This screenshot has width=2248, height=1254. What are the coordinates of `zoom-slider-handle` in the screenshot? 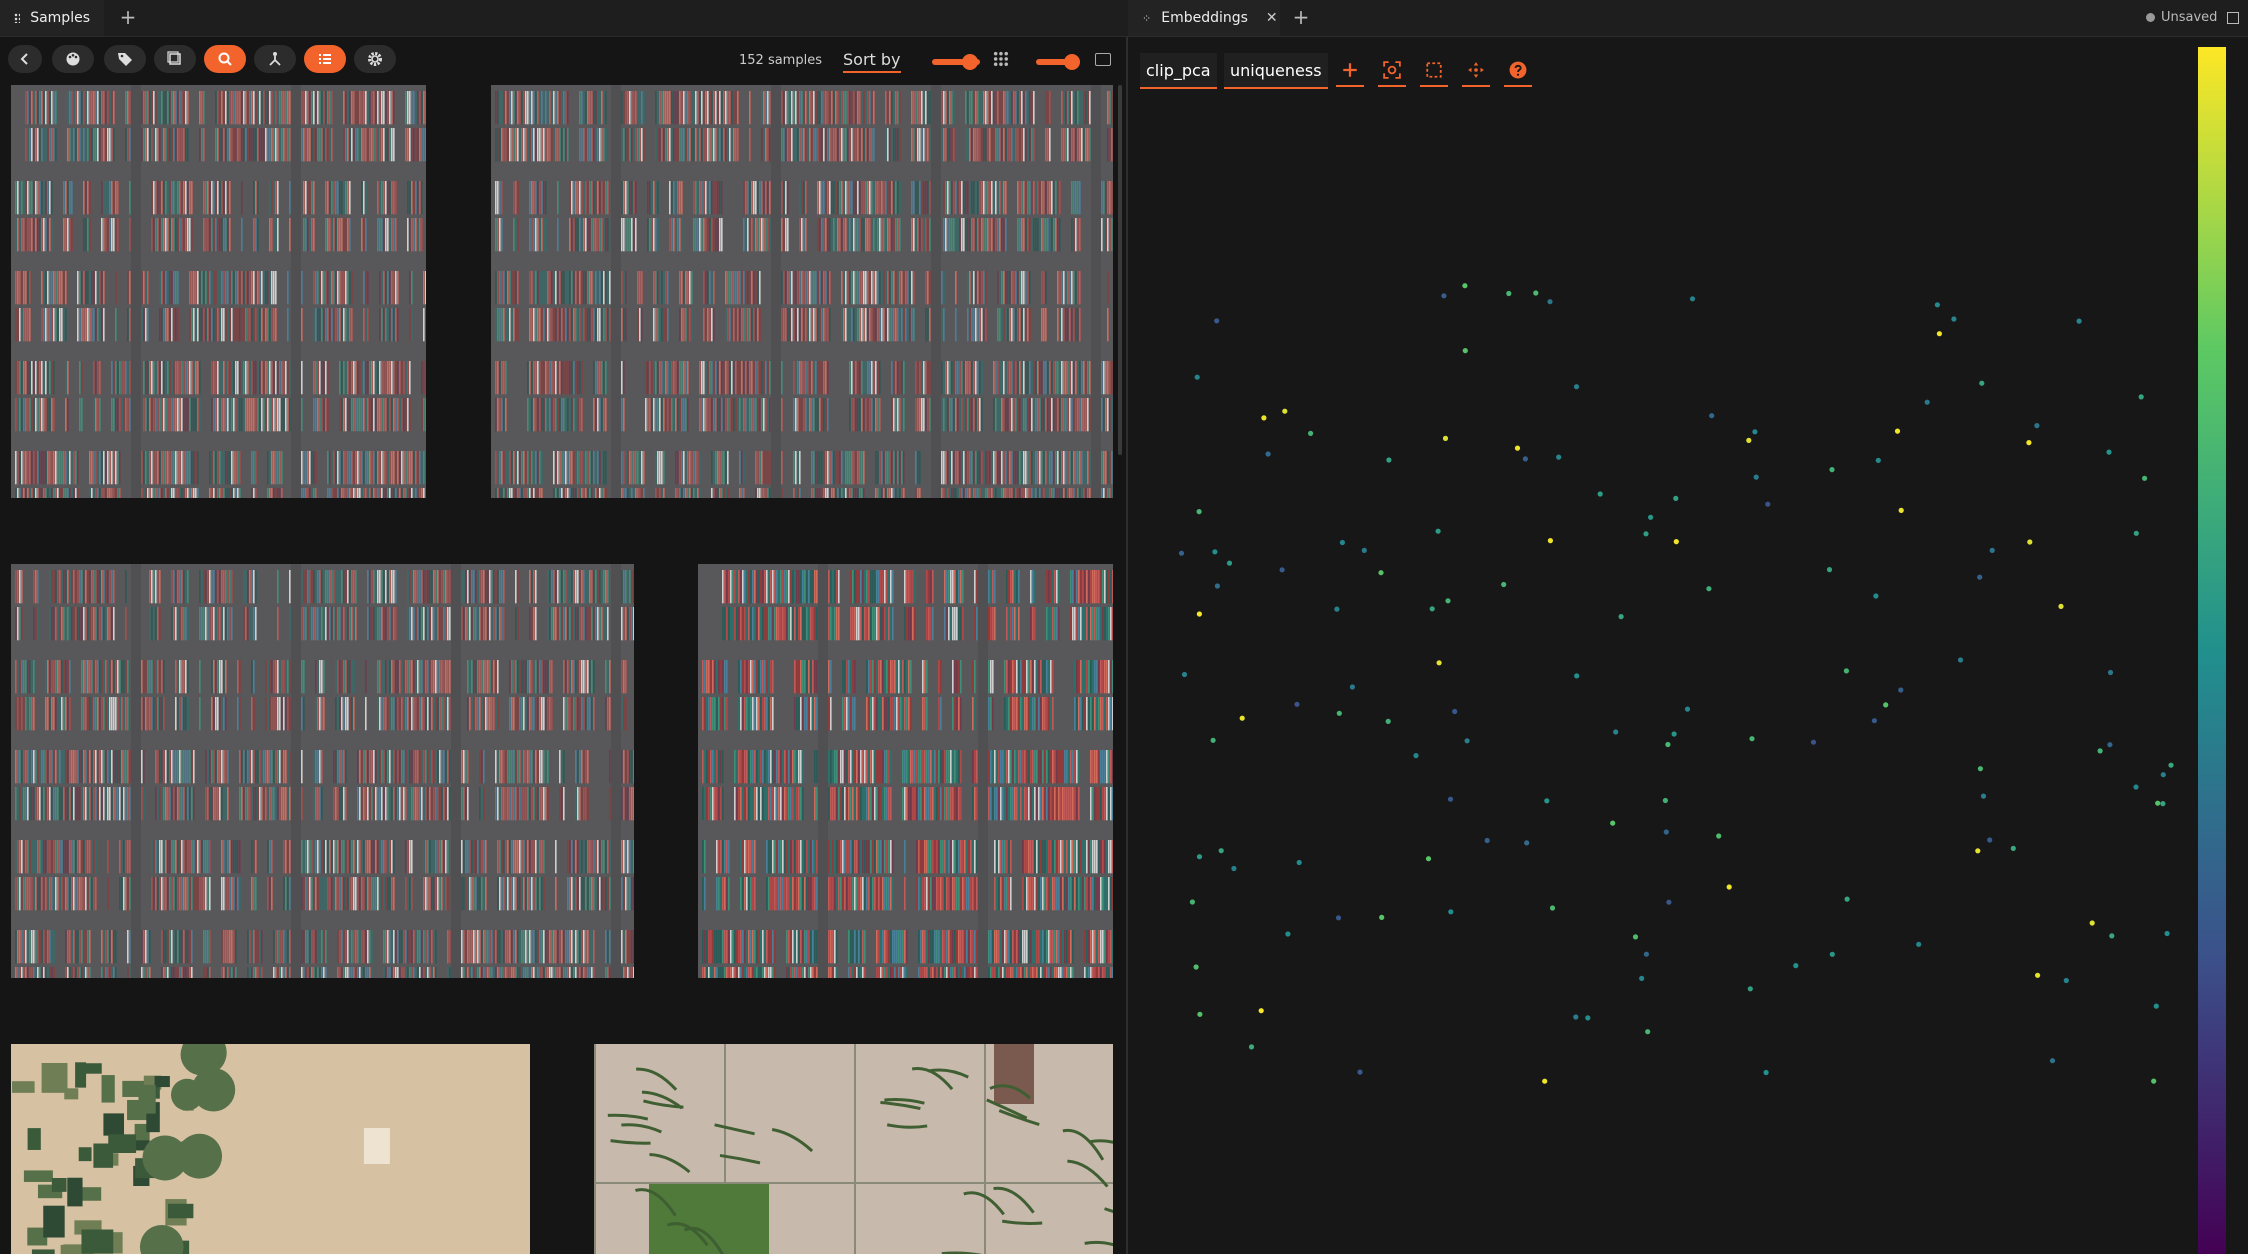 It's located at (970, 62).